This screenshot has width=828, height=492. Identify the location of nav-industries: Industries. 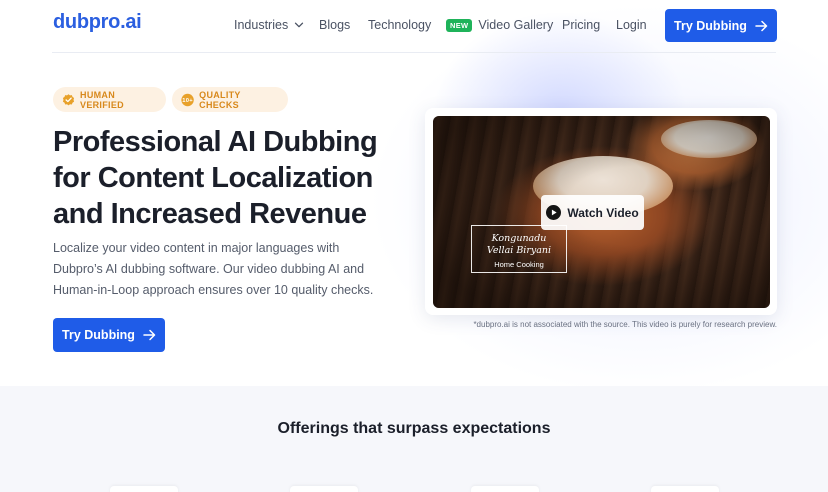
(269, 25).